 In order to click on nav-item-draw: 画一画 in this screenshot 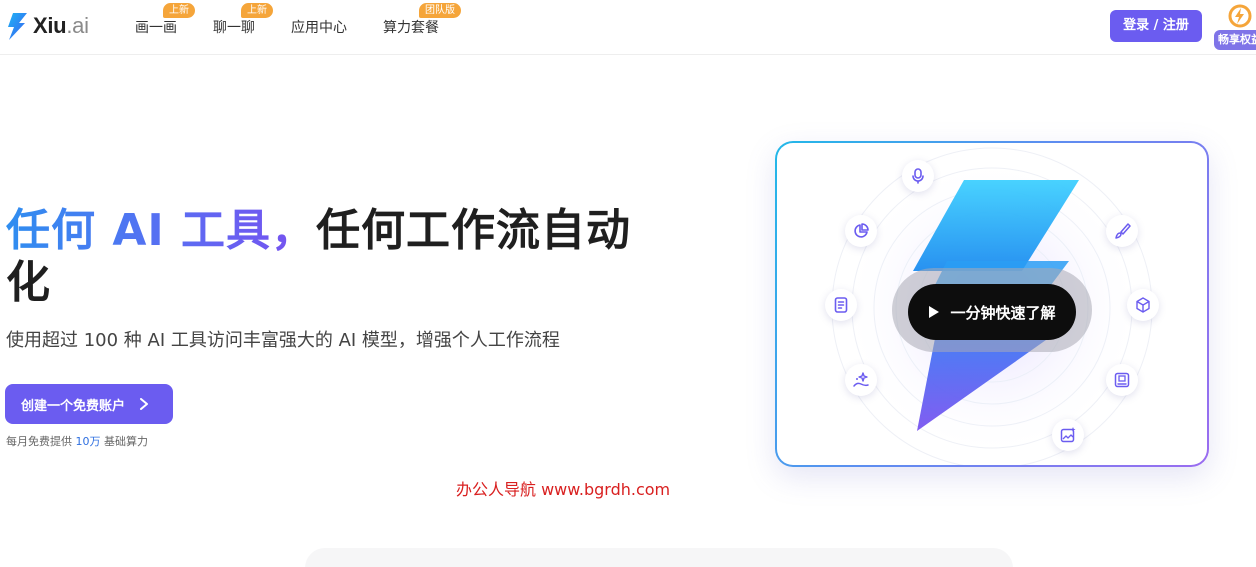, I will do `click(156, 27)`.